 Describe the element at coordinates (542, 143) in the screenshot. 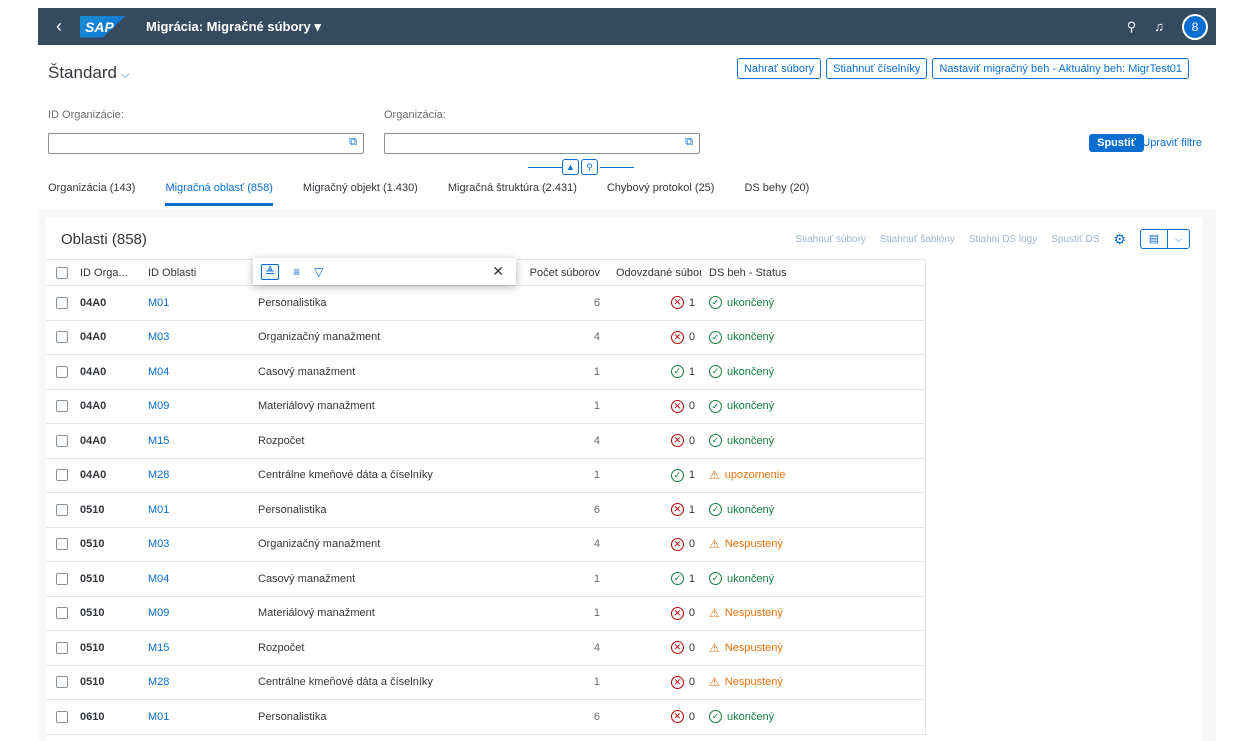

I see `filter-org-input: ⧉` at that location.